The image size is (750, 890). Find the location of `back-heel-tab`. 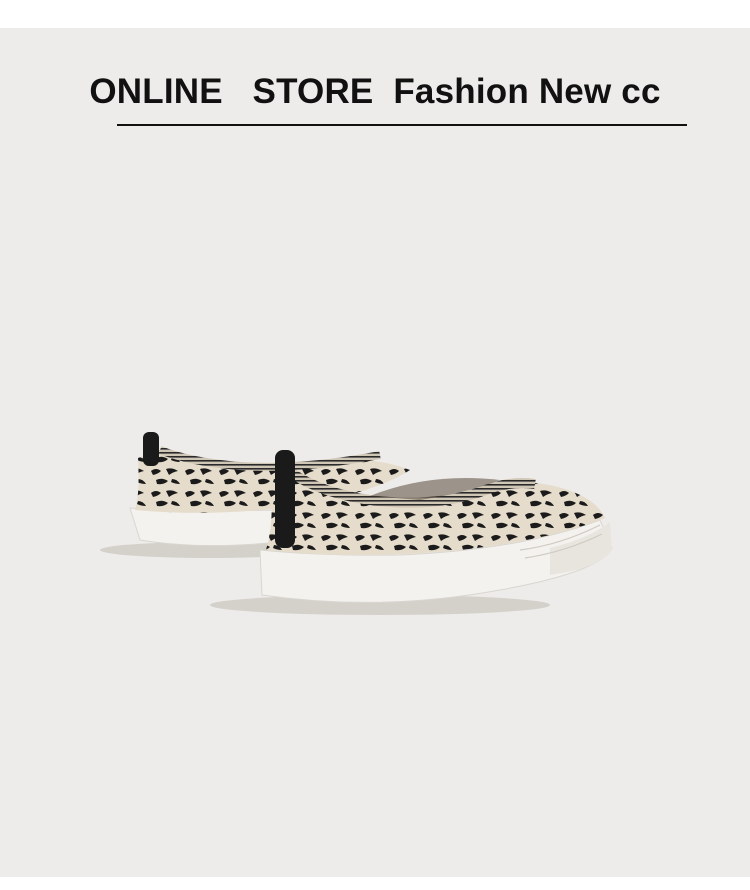

back-heel-tab is located at coordinates (151, 449).